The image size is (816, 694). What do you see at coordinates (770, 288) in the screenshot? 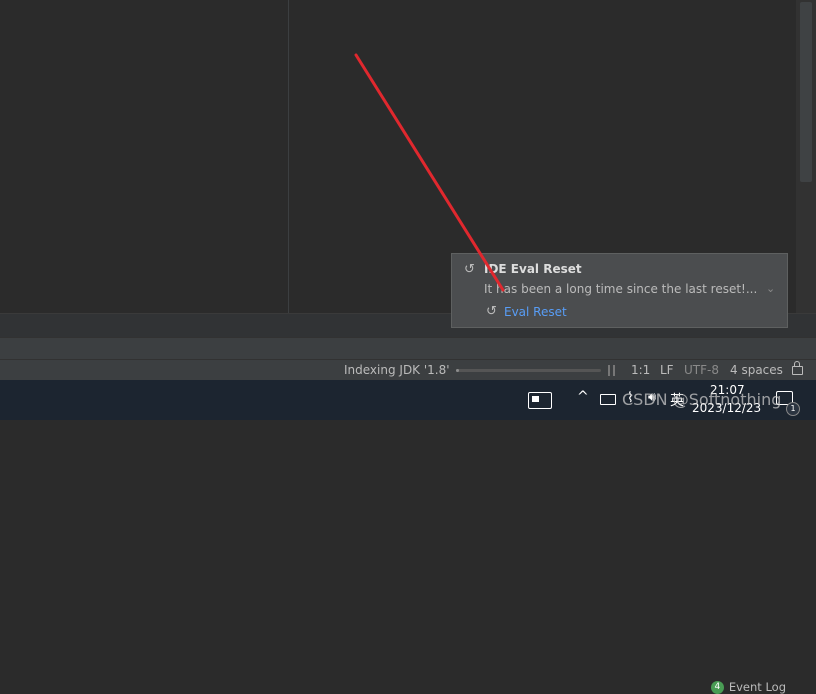
I see `chevron-down-icon: ⌄` at bounding box center [770, 288].